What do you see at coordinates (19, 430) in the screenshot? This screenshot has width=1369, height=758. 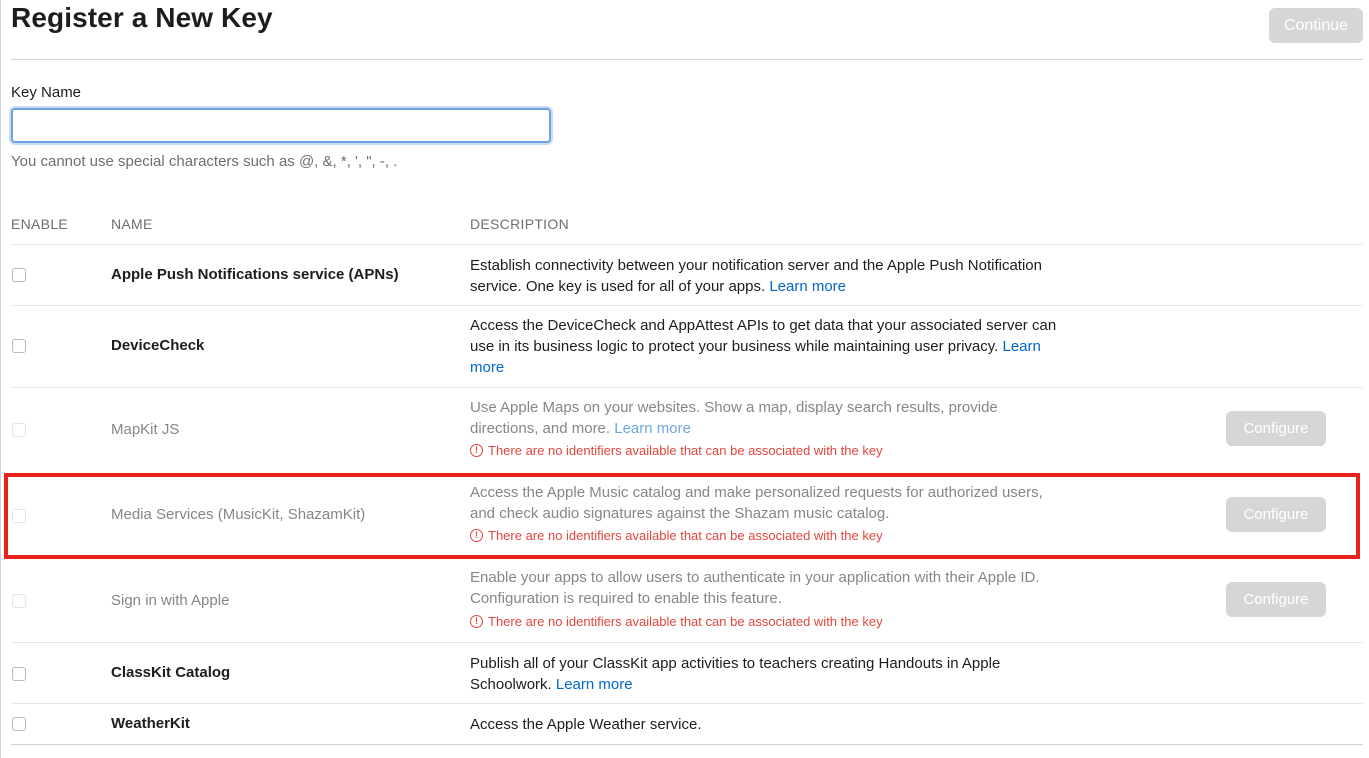 I see `mapkit-enable-checkbox` at bounding box center [19, 430].